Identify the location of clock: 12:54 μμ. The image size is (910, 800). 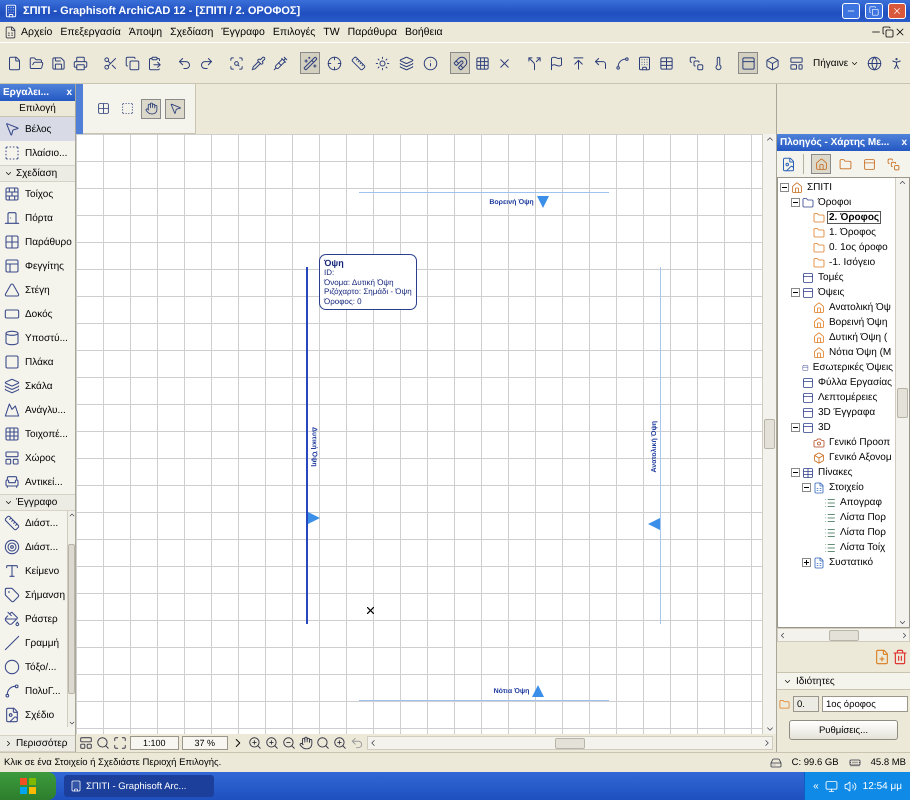
(882, 786).